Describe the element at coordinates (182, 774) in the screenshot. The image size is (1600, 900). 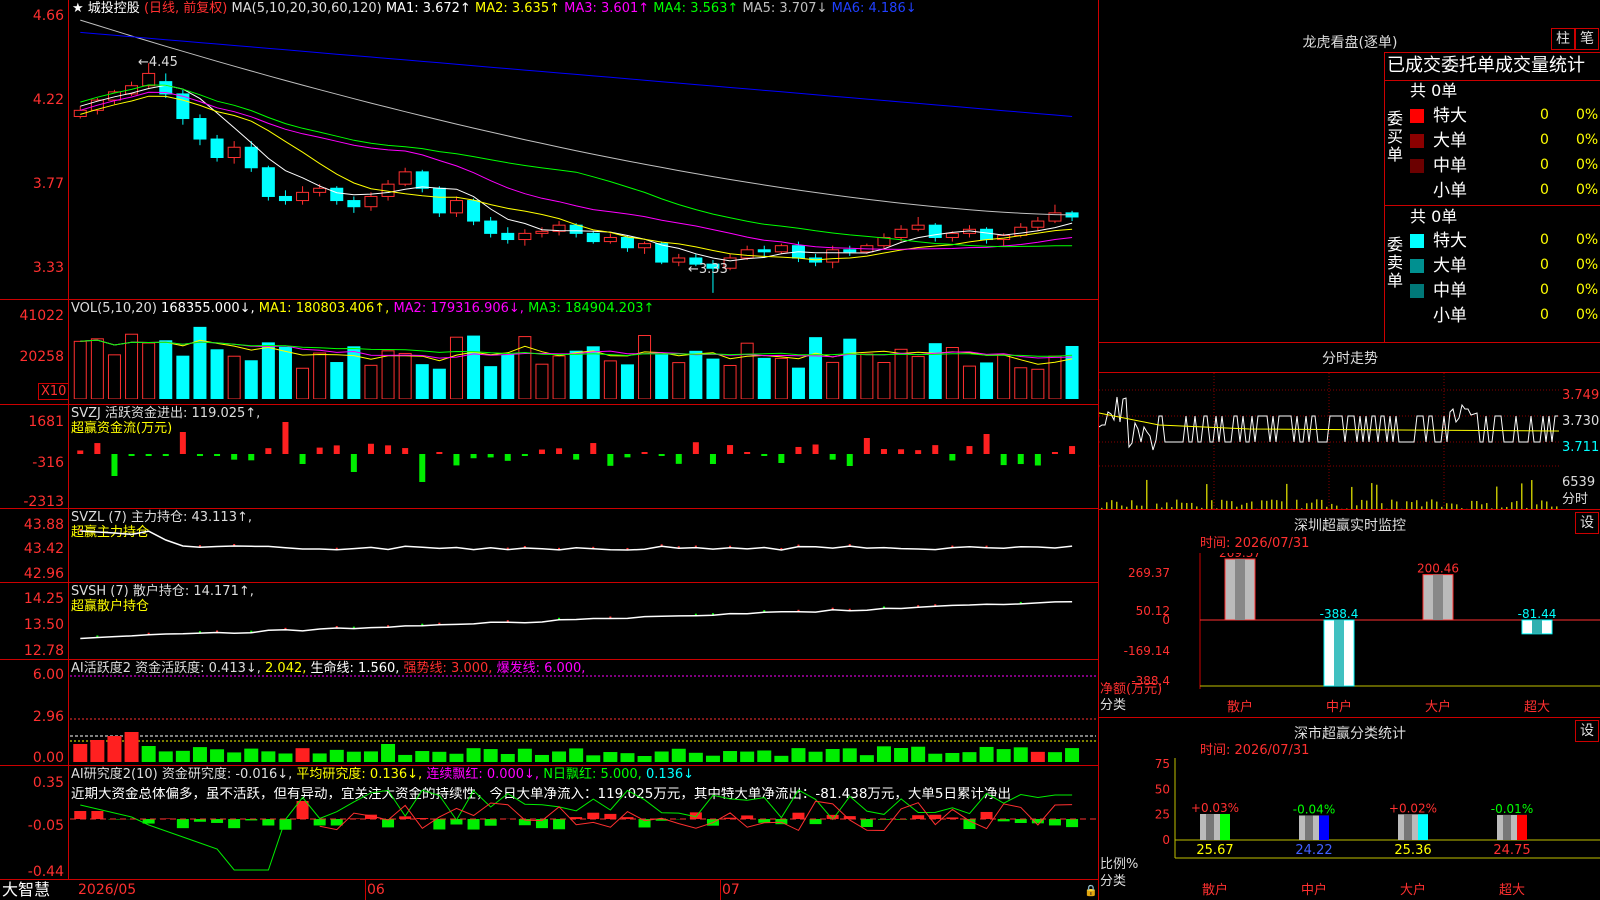
I see `ai-research-title: AI研究度2(10) 资金研究度: -0.016↓,` at that location.